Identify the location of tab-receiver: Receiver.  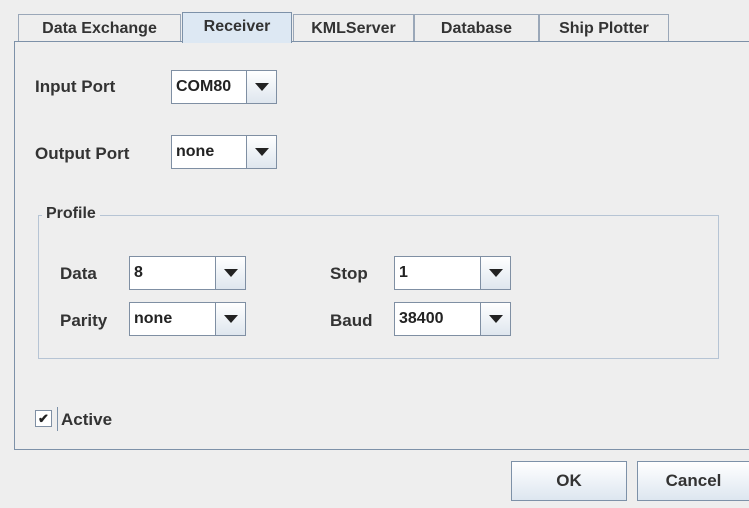
(237, 27).